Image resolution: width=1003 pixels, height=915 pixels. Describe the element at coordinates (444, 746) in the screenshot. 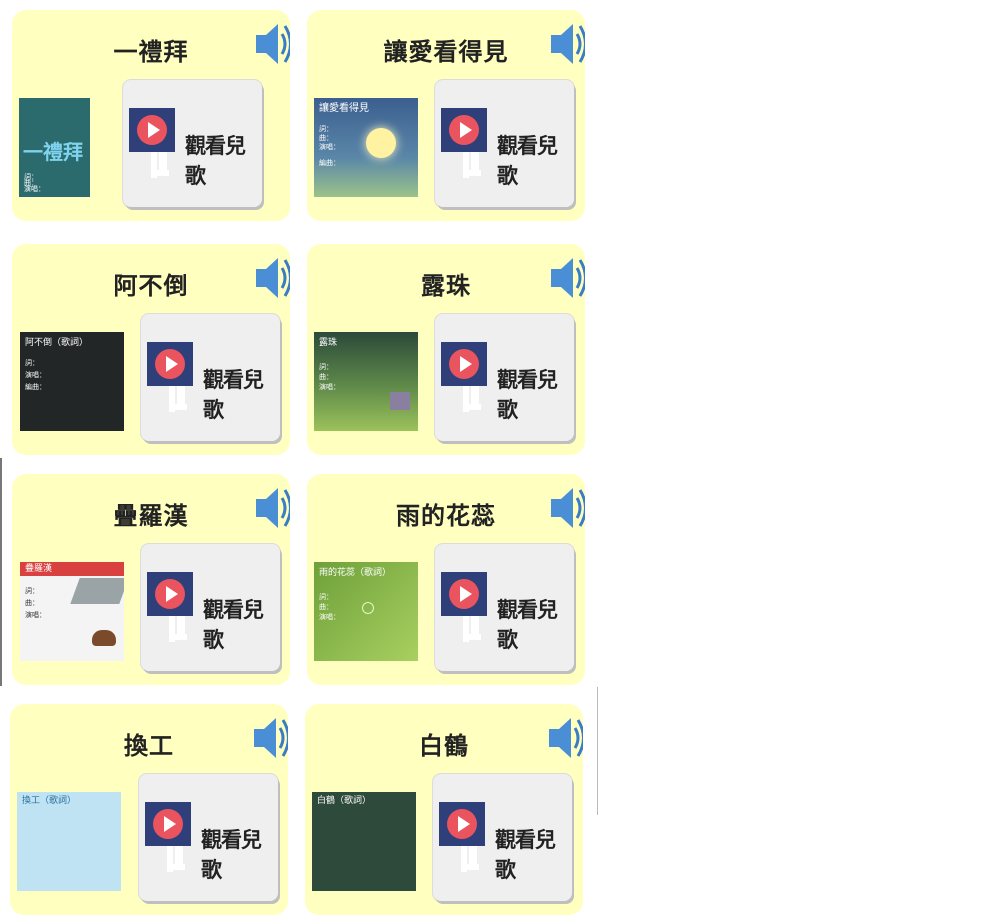

I see `song-title: 白鶴` at that location.